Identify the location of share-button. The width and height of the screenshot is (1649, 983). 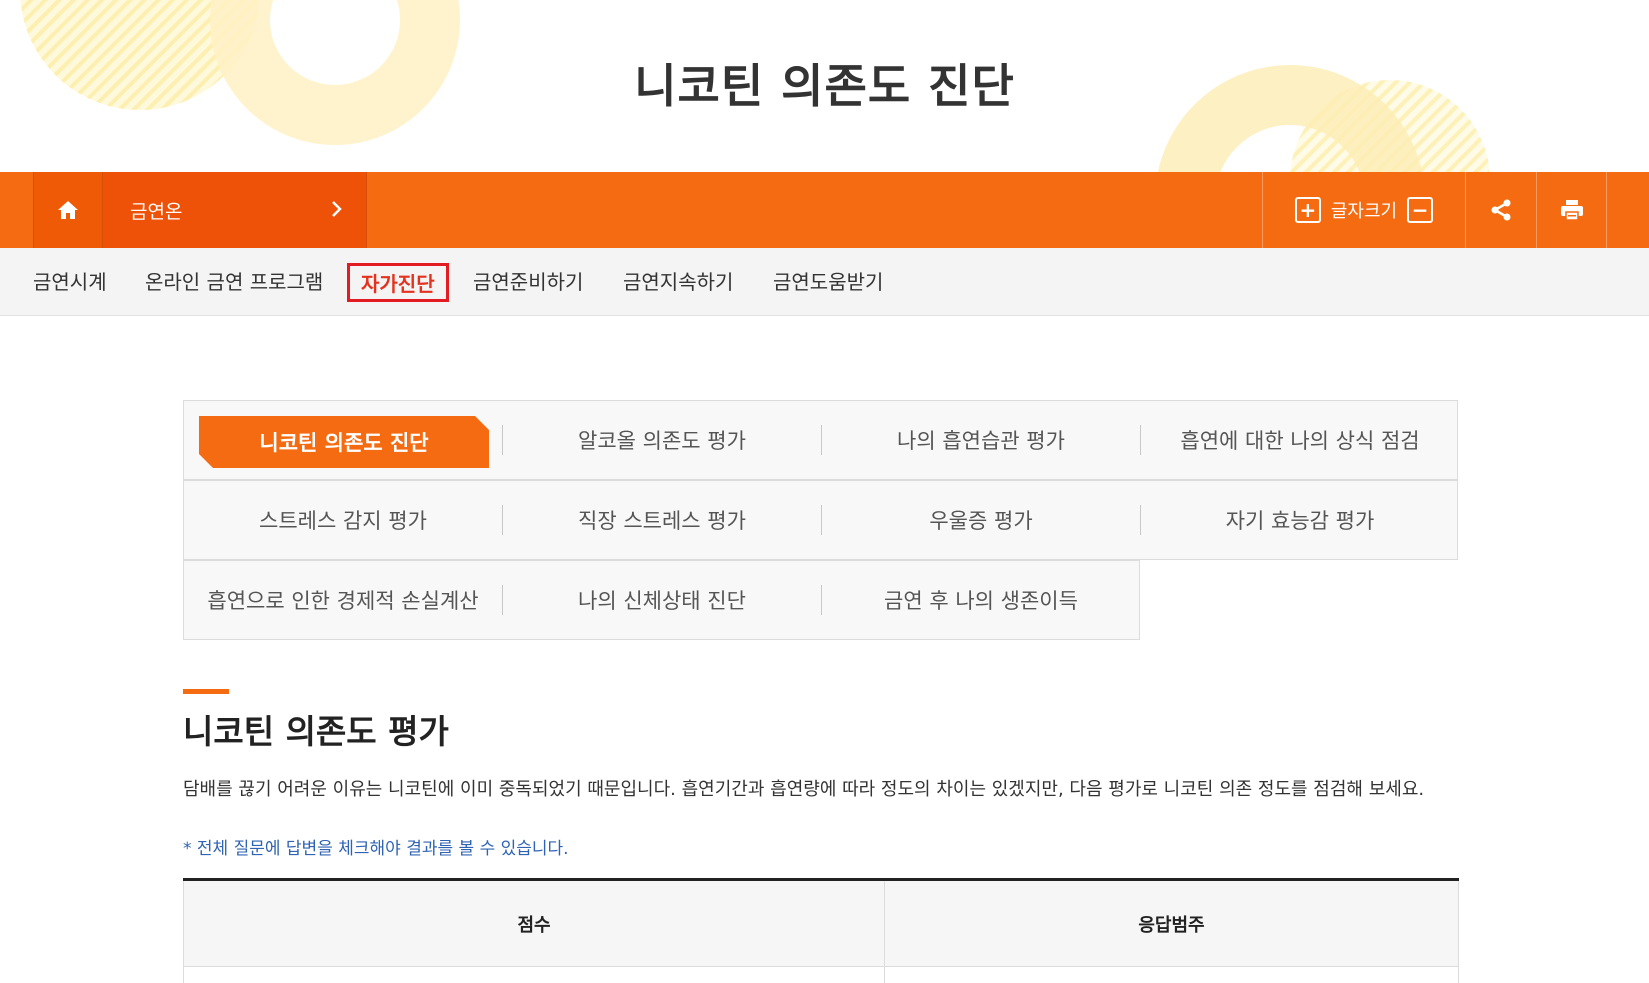
(1500, 210).